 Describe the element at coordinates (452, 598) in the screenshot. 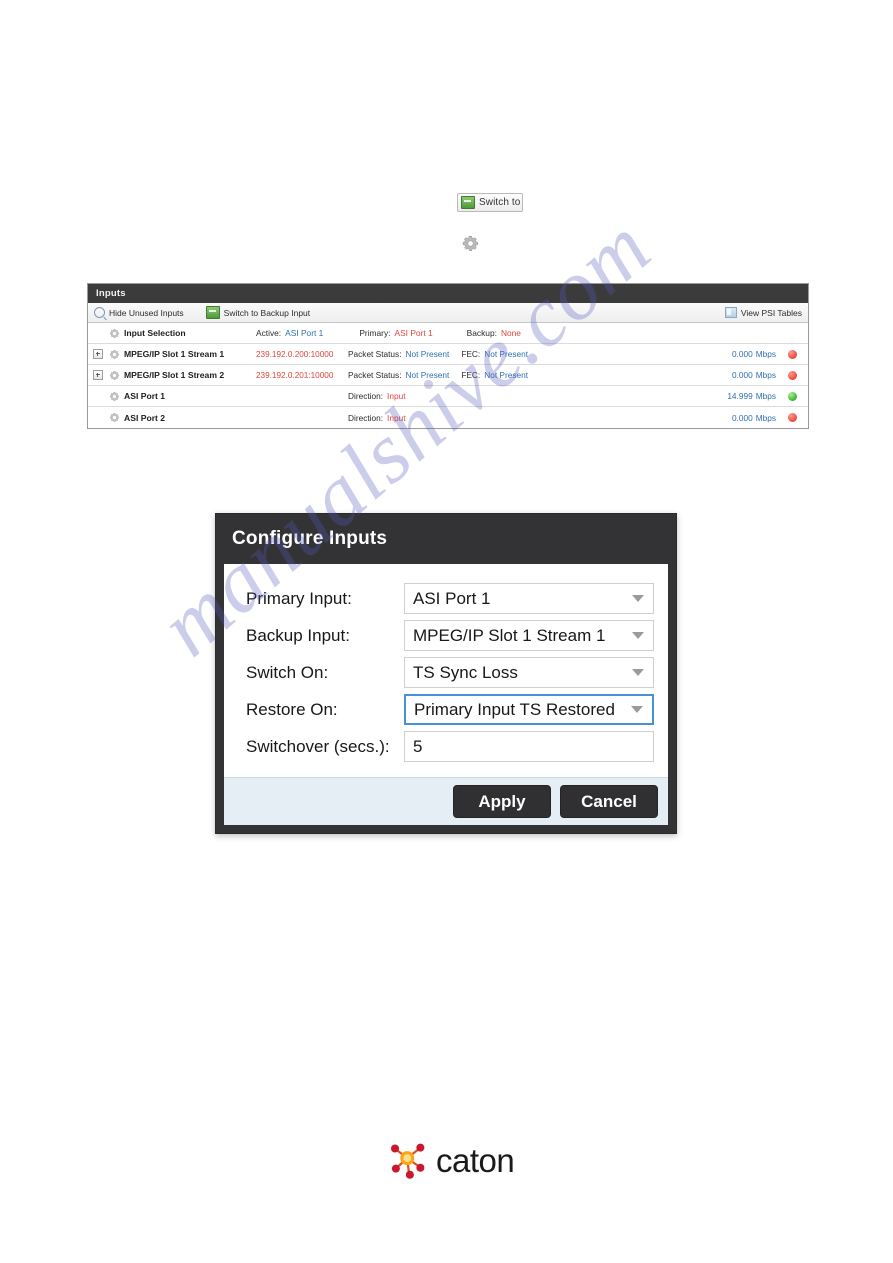

I see `primary-input-value: ASI Port 1` at that location.